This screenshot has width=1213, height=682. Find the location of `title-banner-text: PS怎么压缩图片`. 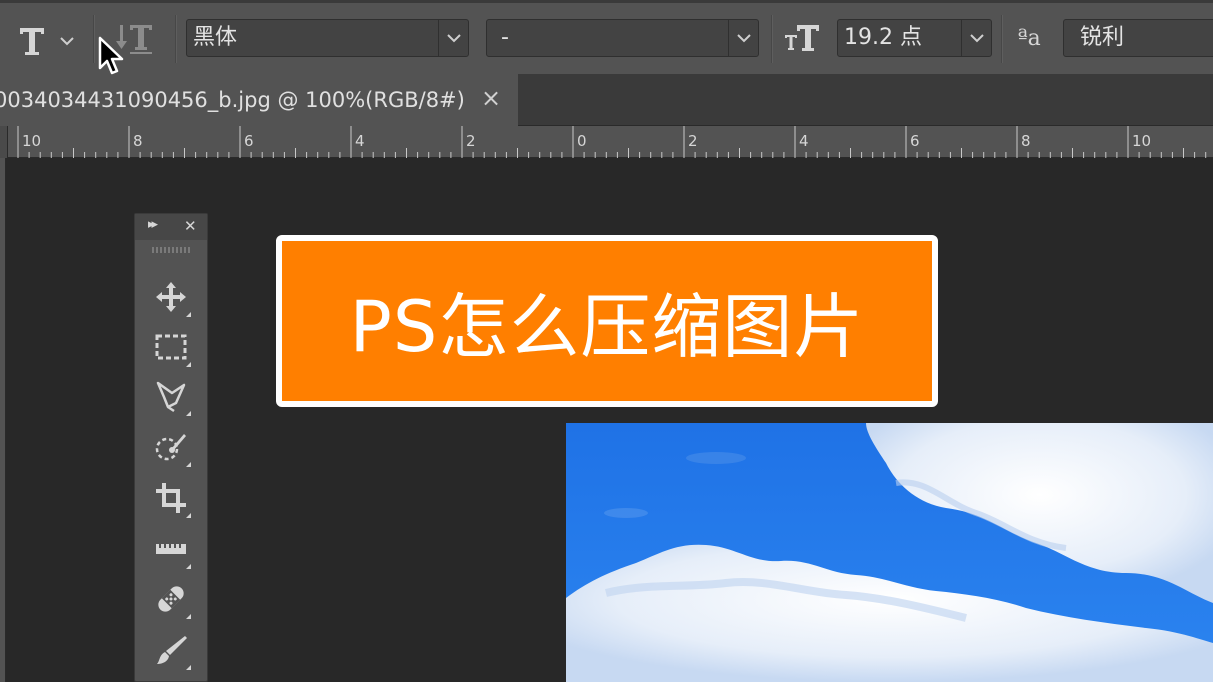

title-banner-text: PS怎么压缩图片 is located at coordinates (607, 326).